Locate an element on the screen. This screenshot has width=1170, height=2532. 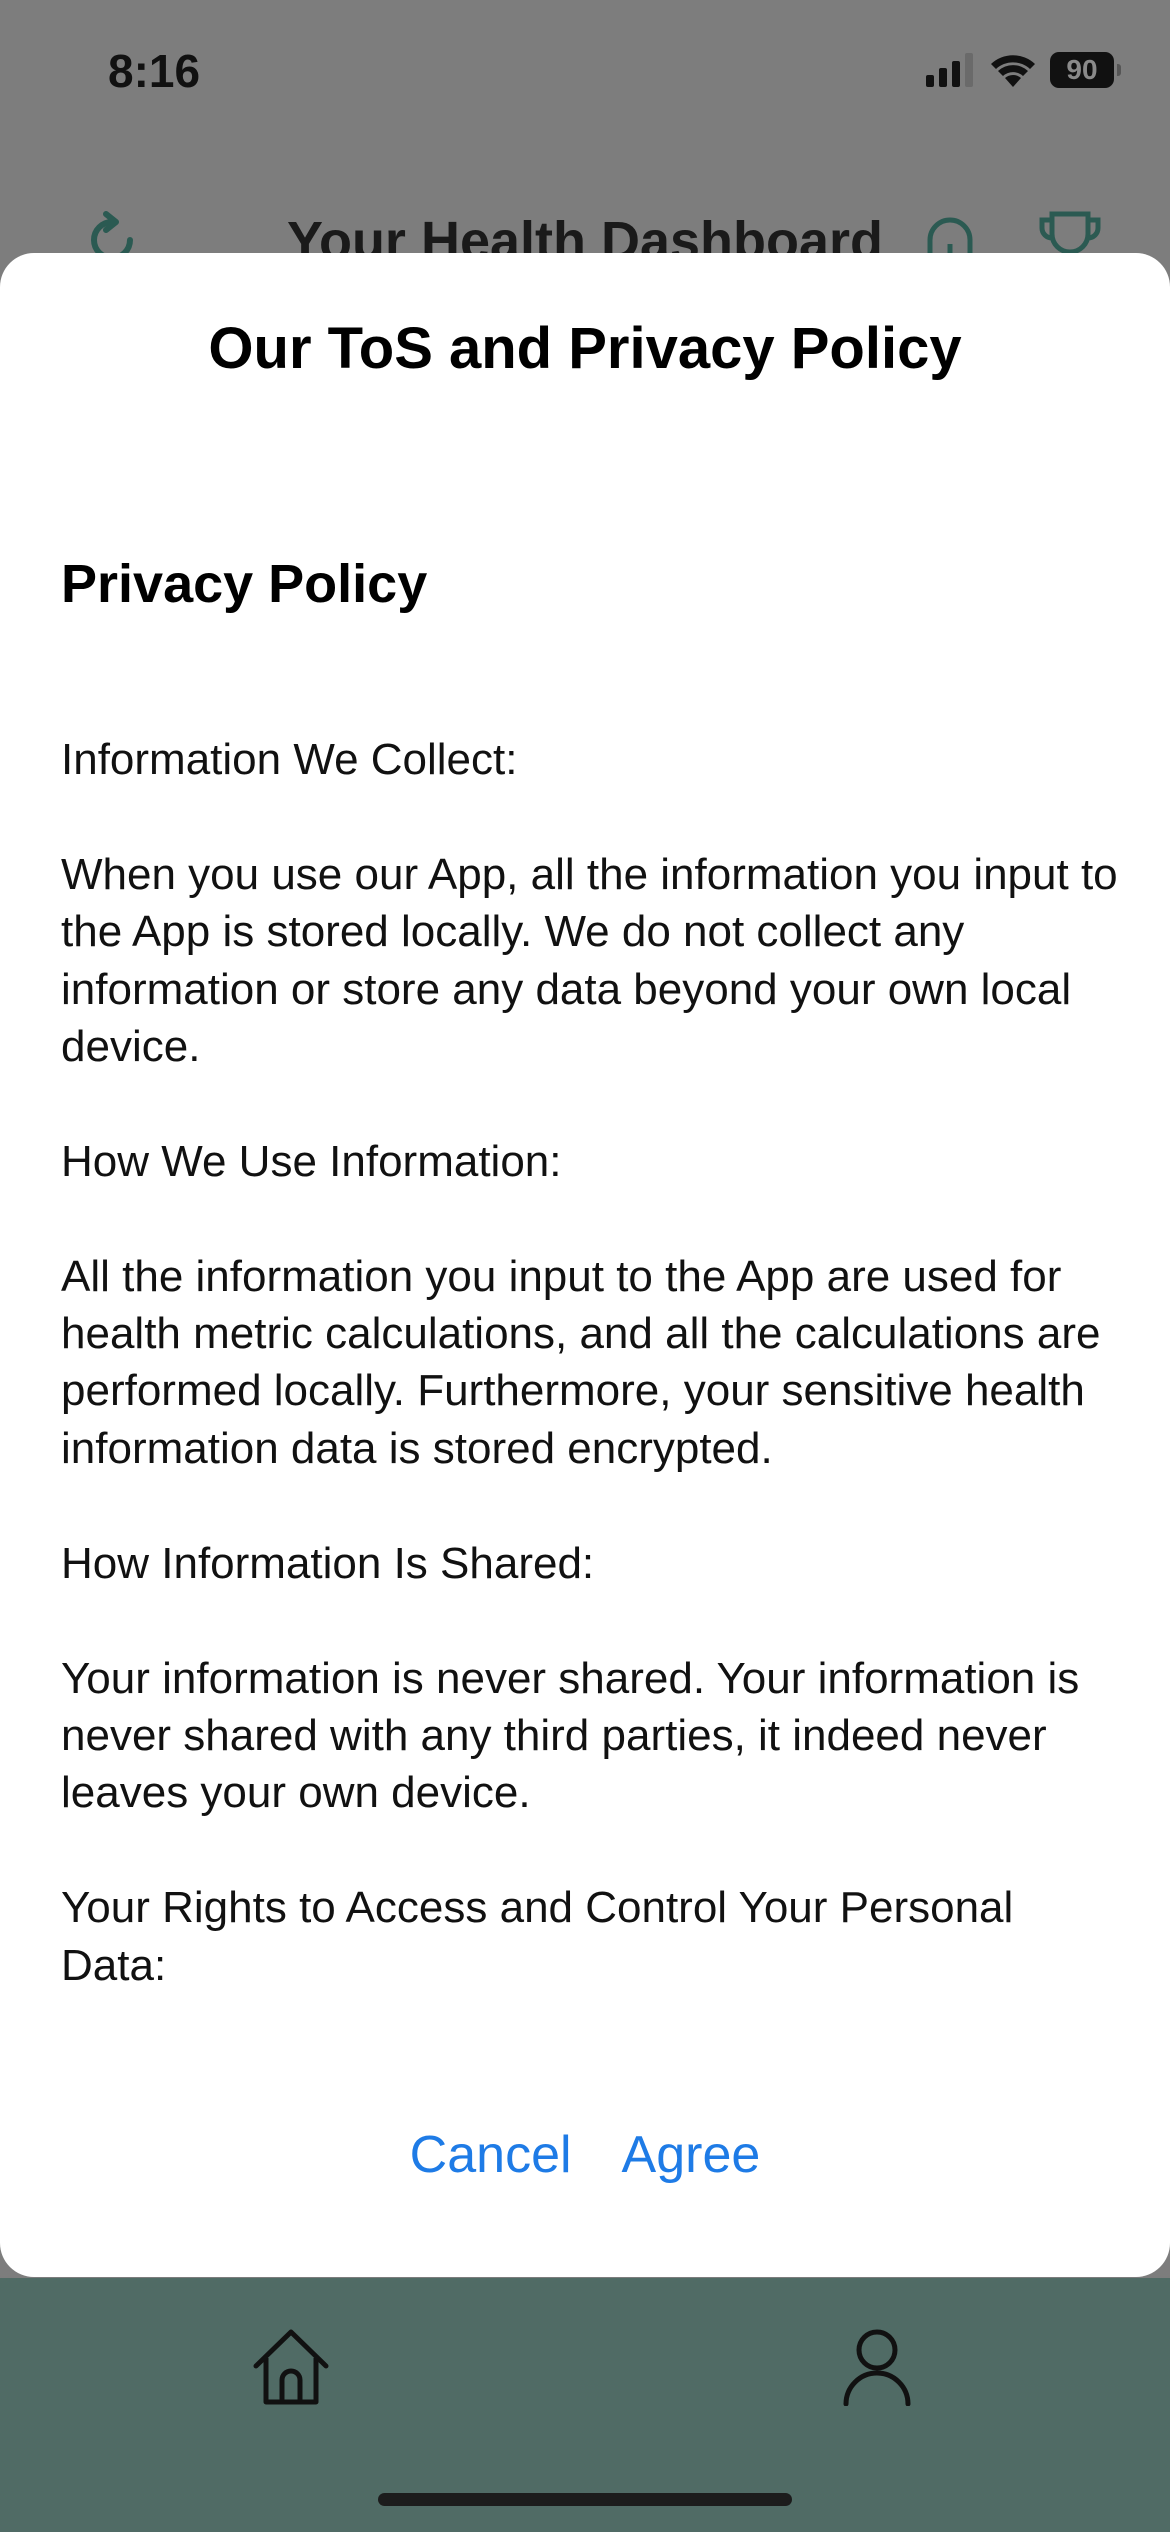
home-icon is located at coordinates (291, 2367).